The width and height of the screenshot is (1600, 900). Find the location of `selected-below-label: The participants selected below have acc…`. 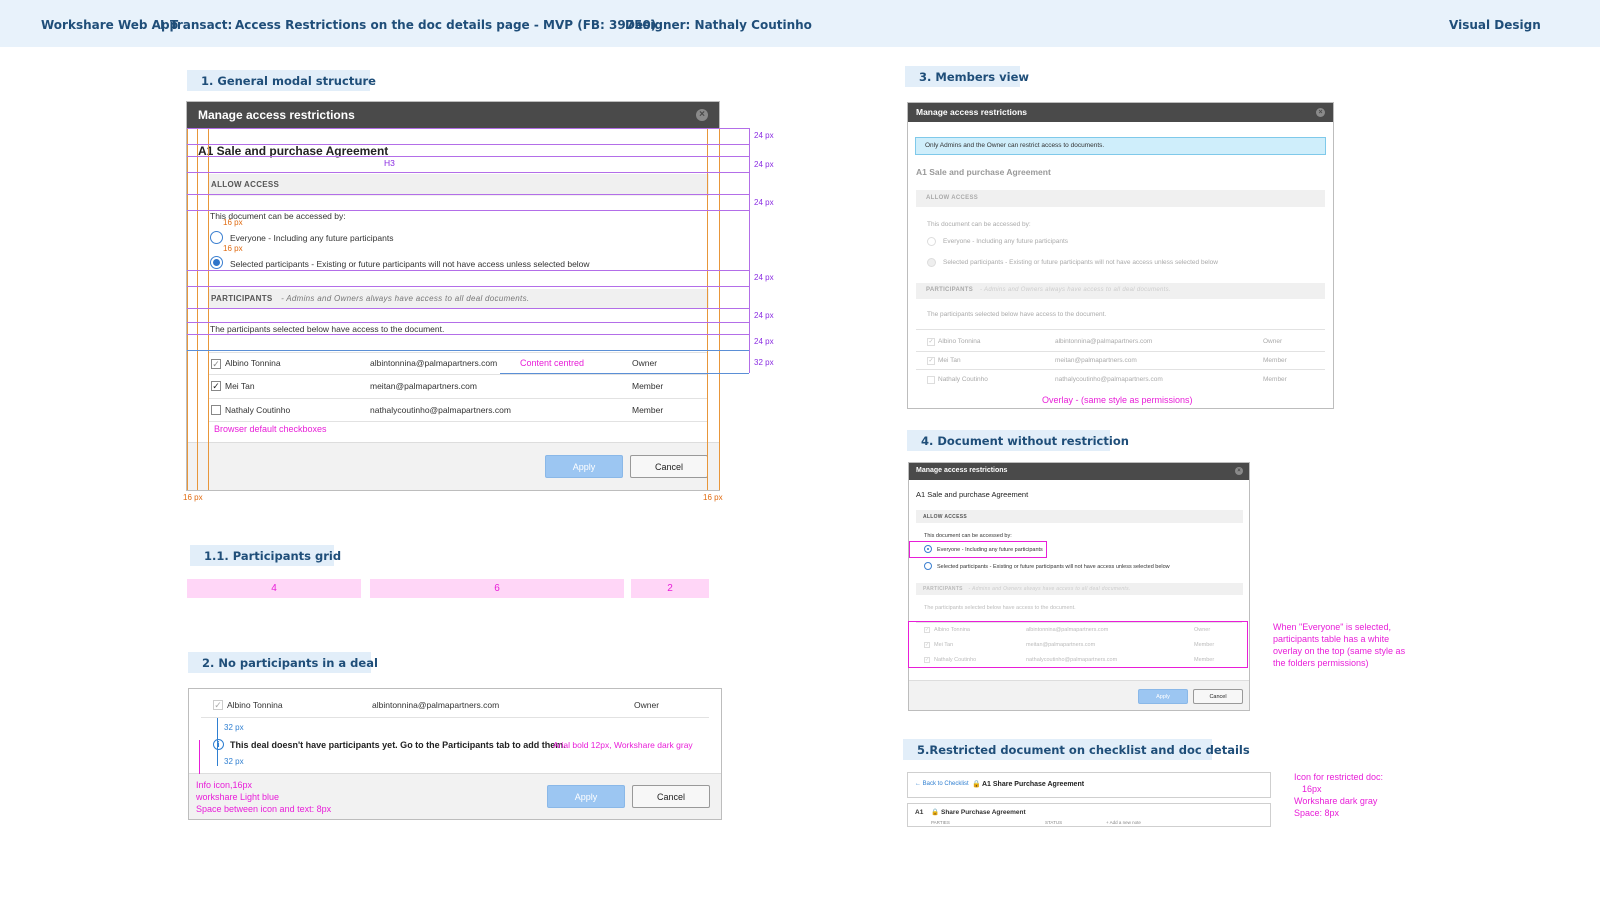

selected-below-label: The participants selected below have acc… is located at coordinates (327, 329).